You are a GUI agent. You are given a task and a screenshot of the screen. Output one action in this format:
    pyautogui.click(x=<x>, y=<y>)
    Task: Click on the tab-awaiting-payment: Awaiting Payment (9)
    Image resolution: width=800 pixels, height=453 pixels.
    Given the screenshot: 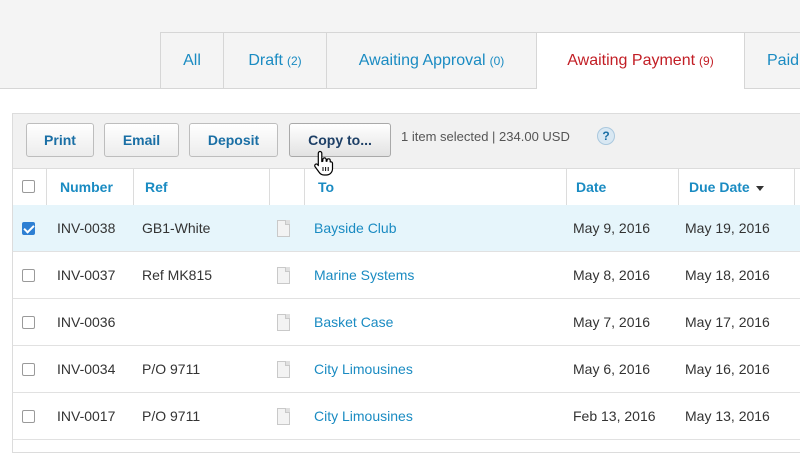 What is the action you would take?
    pyautogui.click(x=640, y=60)
    